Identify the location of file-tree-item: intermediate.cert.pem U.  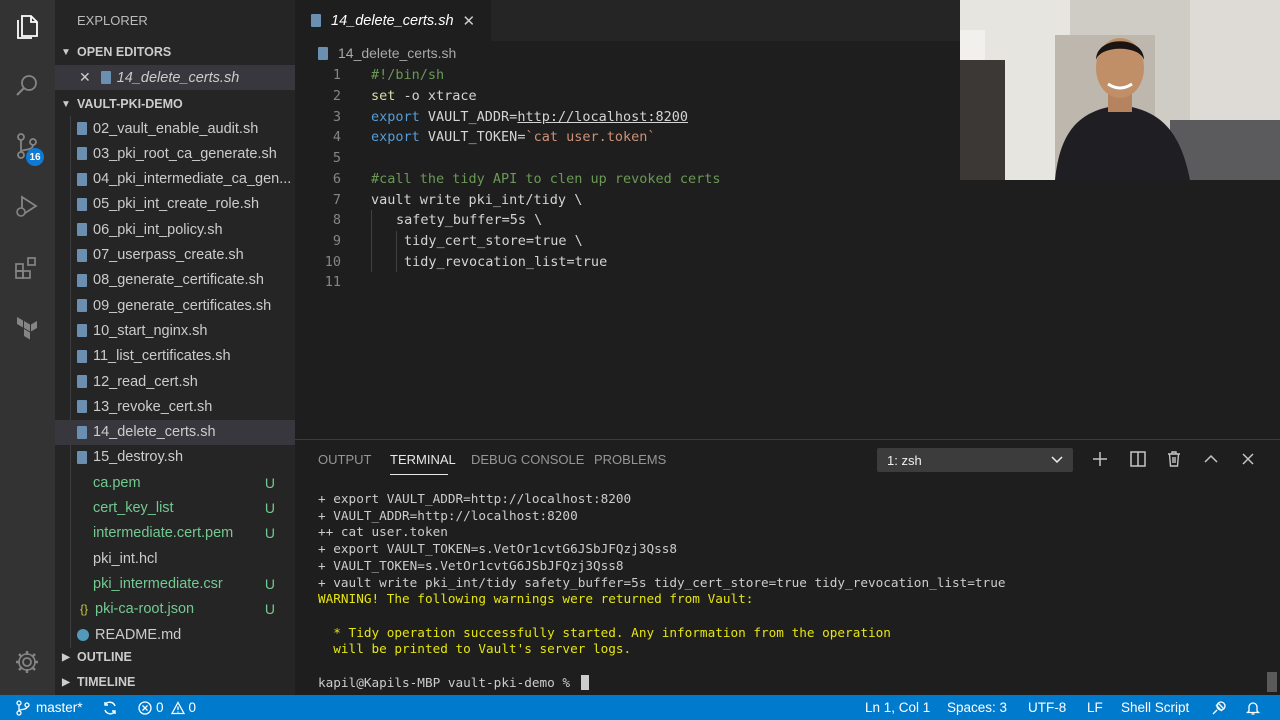
(175, 533).